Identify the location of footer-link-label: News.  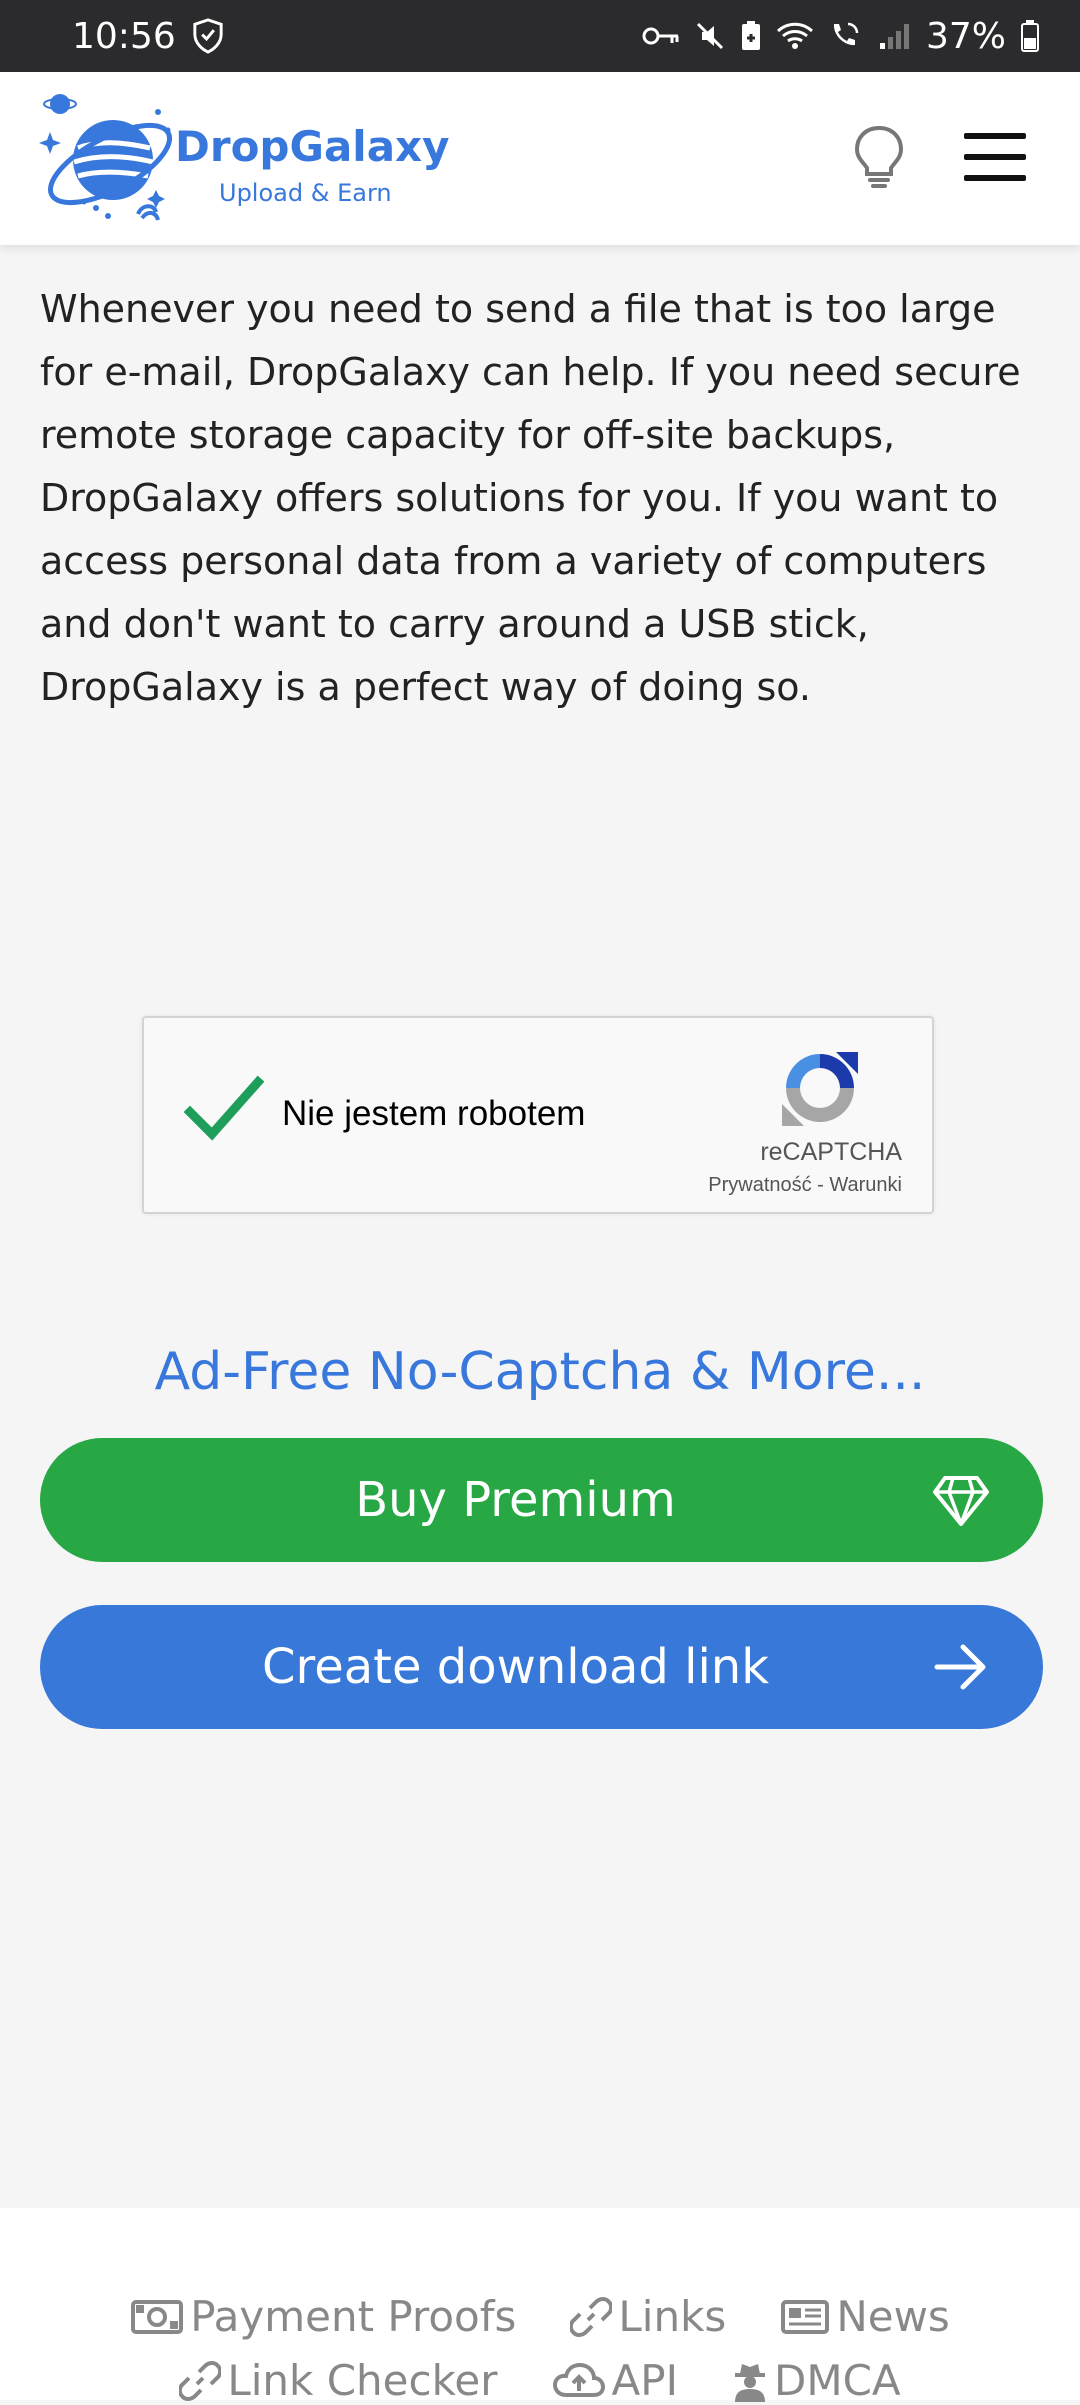
(893, 2316).